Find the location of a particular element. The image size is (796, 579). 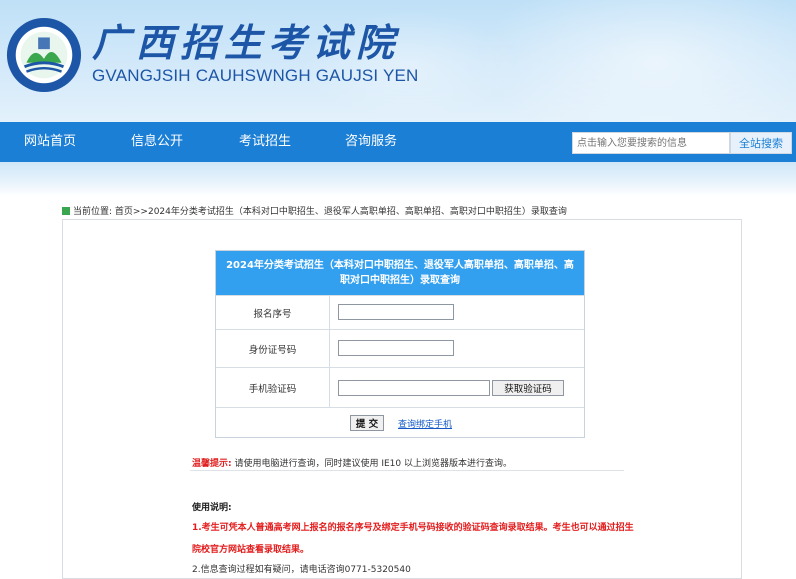

registration-number-input is located at coordinates (396, 312).